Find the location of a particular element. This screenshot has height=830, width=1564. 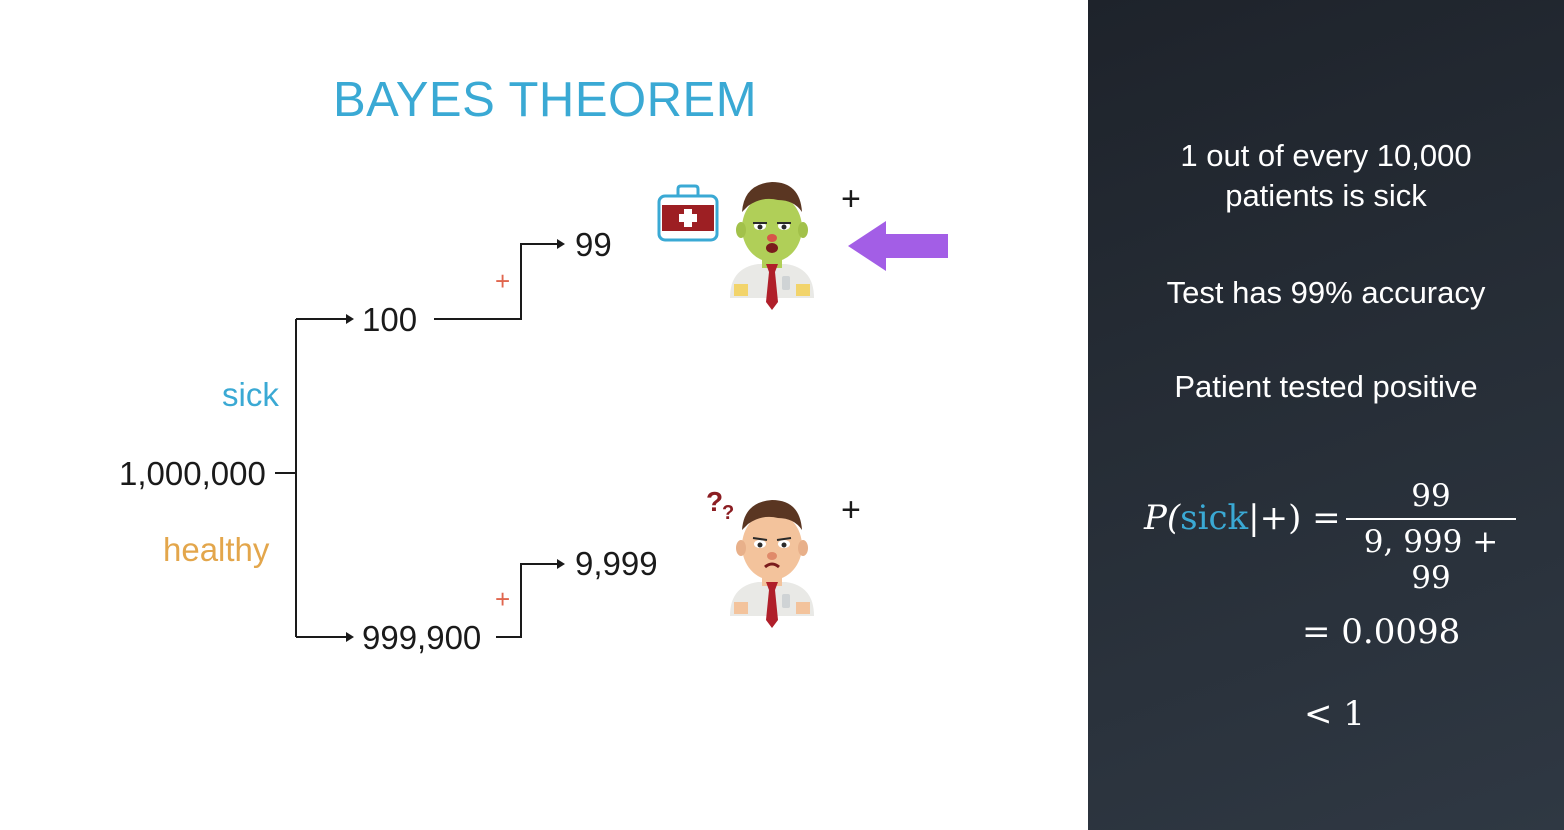

confused-doctor-icon is located at coordinates (772, 564).